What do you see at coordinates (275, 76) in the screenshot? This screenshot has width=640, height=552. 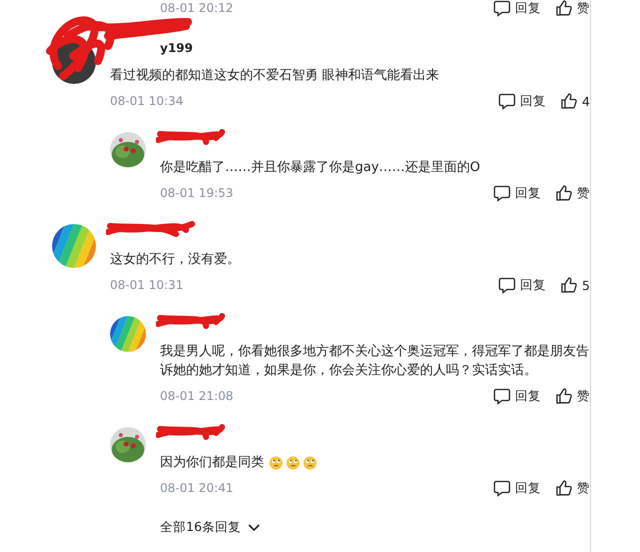 I see `comment-text: 看过视频的都知道这女的不爱石智勇 眼神和语气能看出来` at bounding box center [275, 76].